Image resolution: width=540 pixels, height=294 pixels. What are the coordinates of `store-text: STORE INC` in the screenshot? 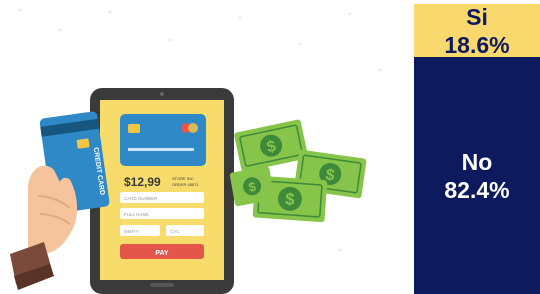 It's located at (183, 178).